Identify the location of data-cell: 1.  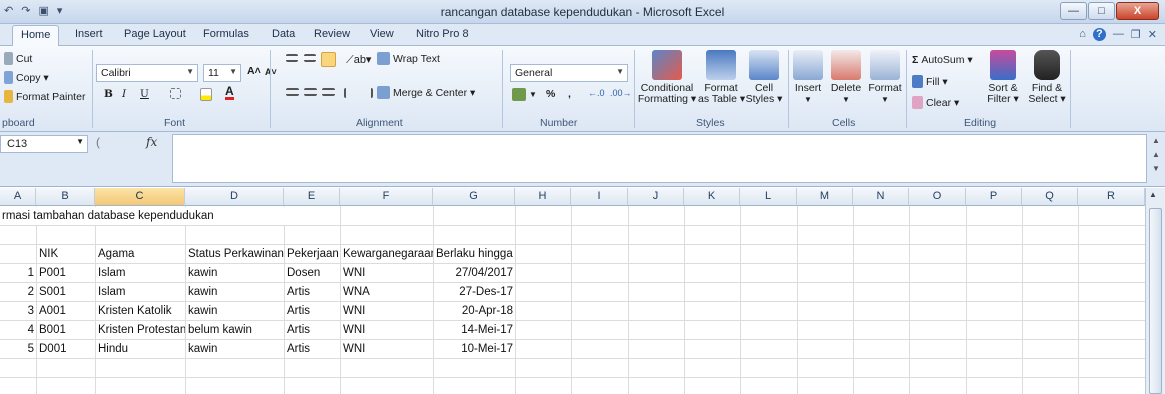
(18, 273).